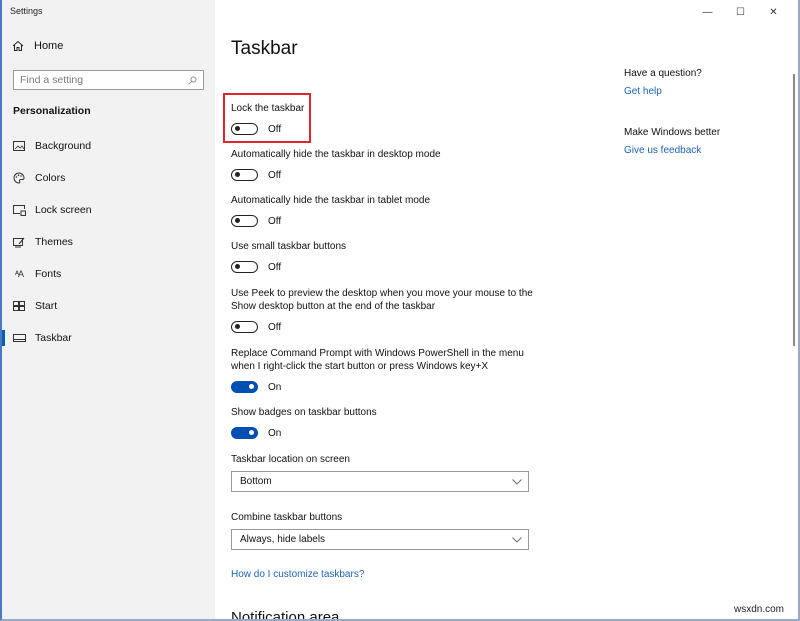  I want to click on watermark: wsxdn.com, so click(758, 609).